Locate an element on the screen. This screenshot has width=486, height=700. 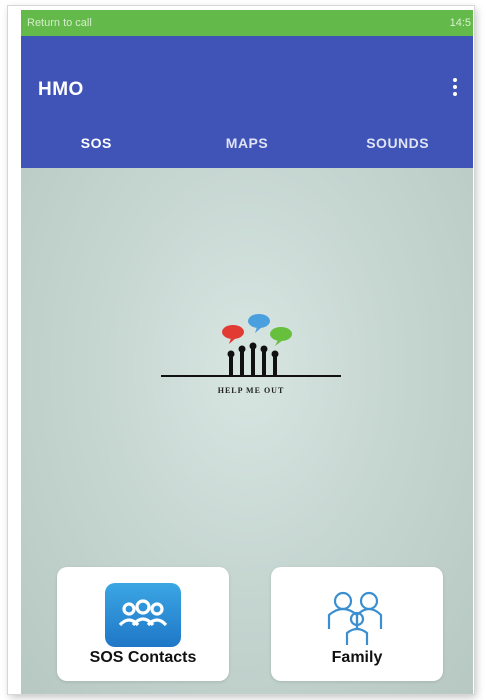
tab-maps: MAPS is located at coordinates (247, 150).